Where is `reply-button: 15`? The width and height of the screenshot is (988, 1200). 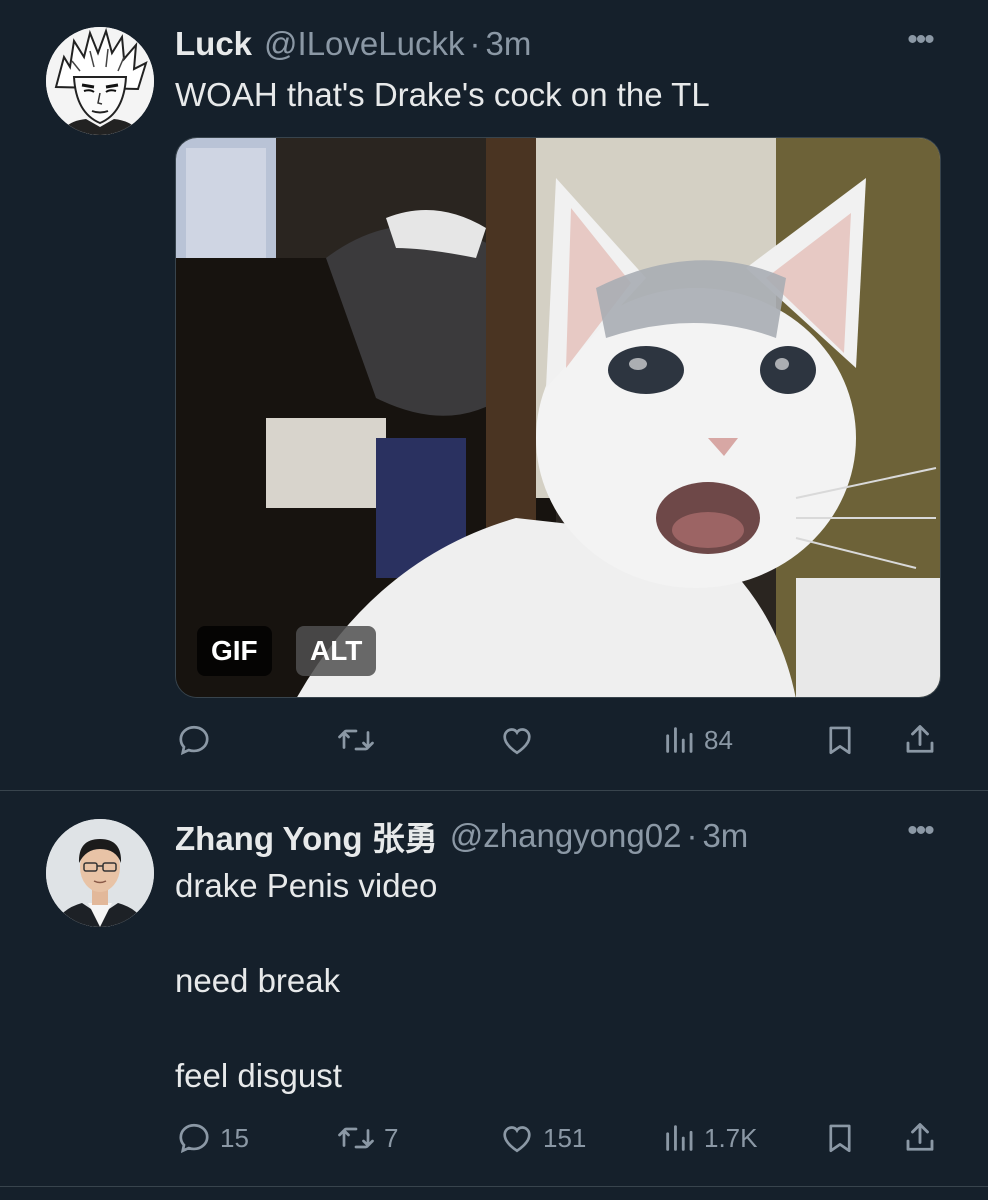
reply-button: 15 is located at coordinates (212, 1138).